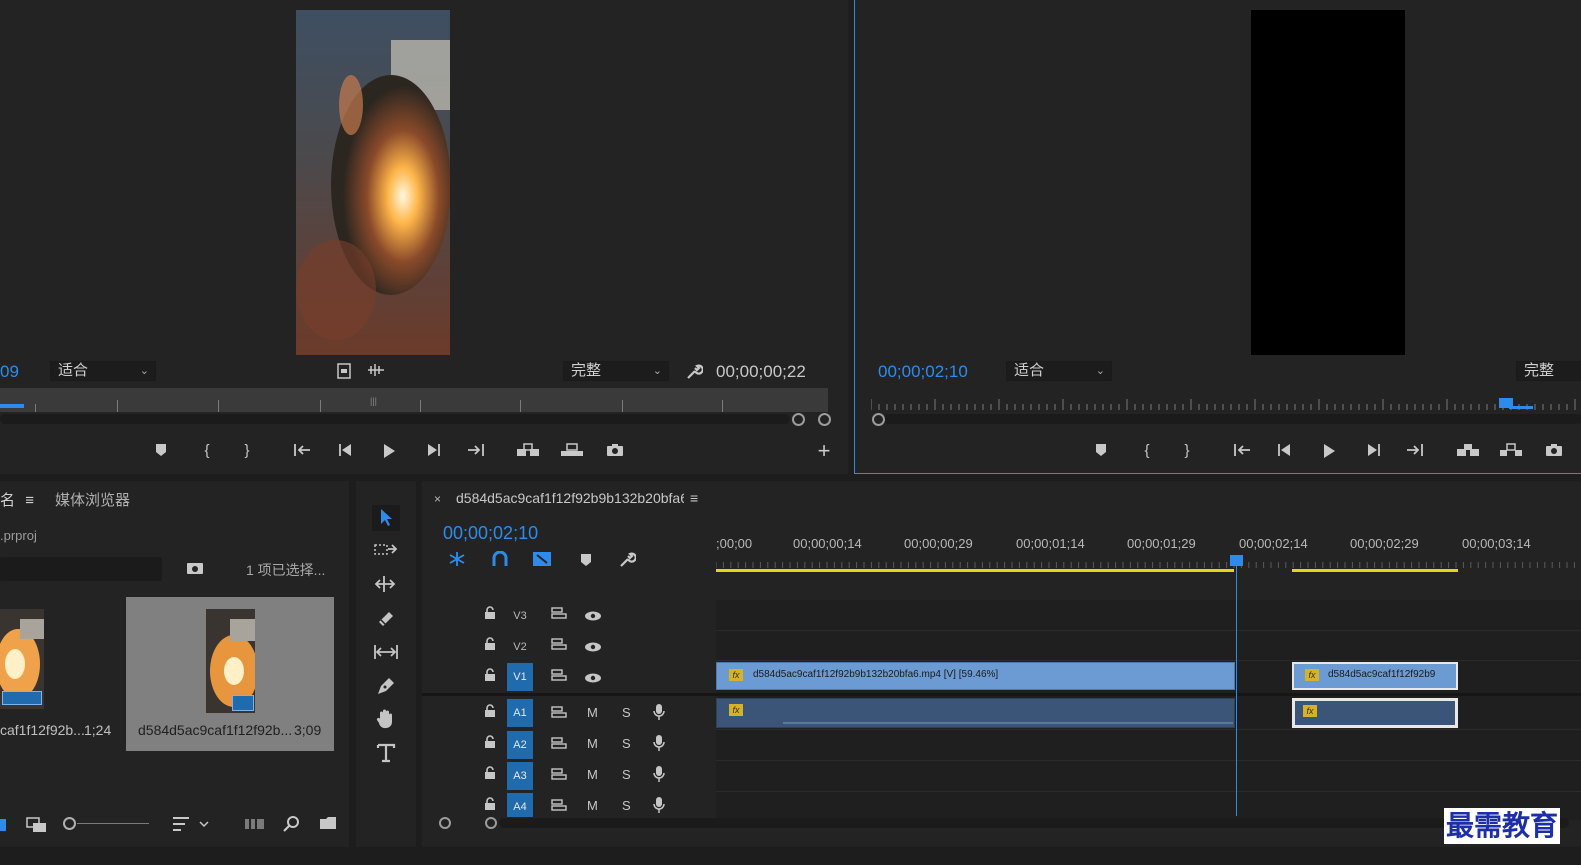 The width and height of the screenshot is (1581, 865). What do you see at coordinates (1034, 823) in the screenshot?
I see `timeline-zoom-scrollbar` at bounding box center [1034, 823].